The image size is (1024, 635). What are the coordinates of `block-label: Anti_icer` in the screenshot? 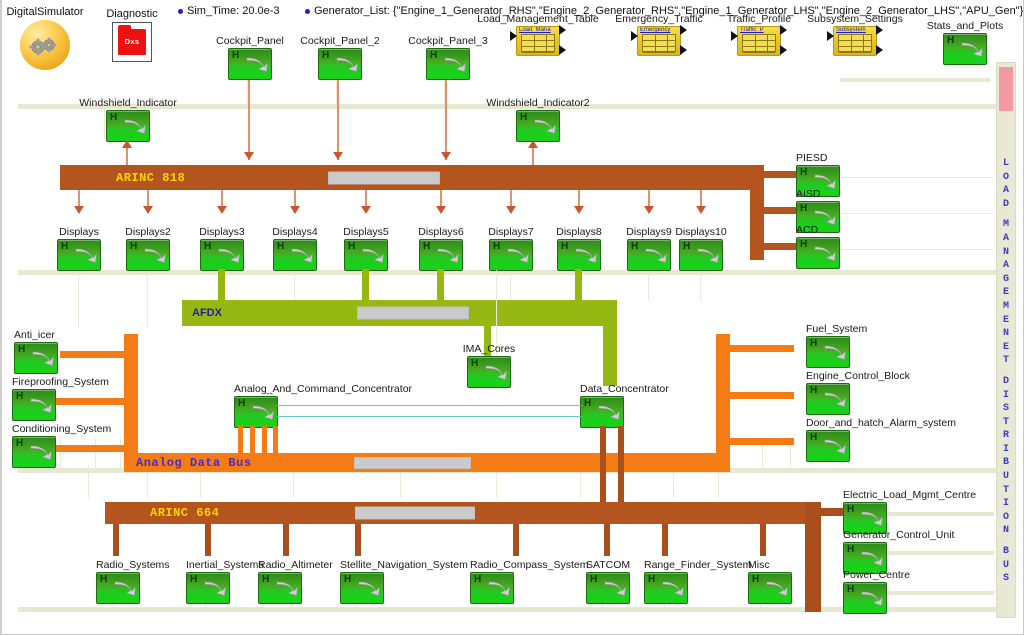 It's located at (34, 335).